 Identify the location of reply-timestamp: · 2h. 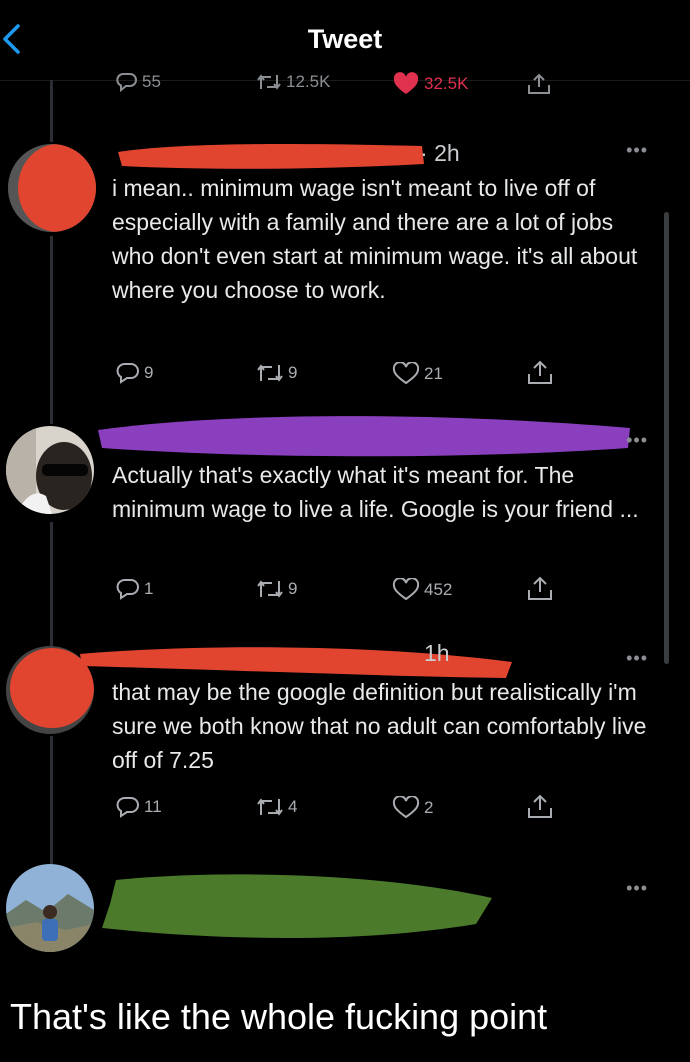
(440, 153).